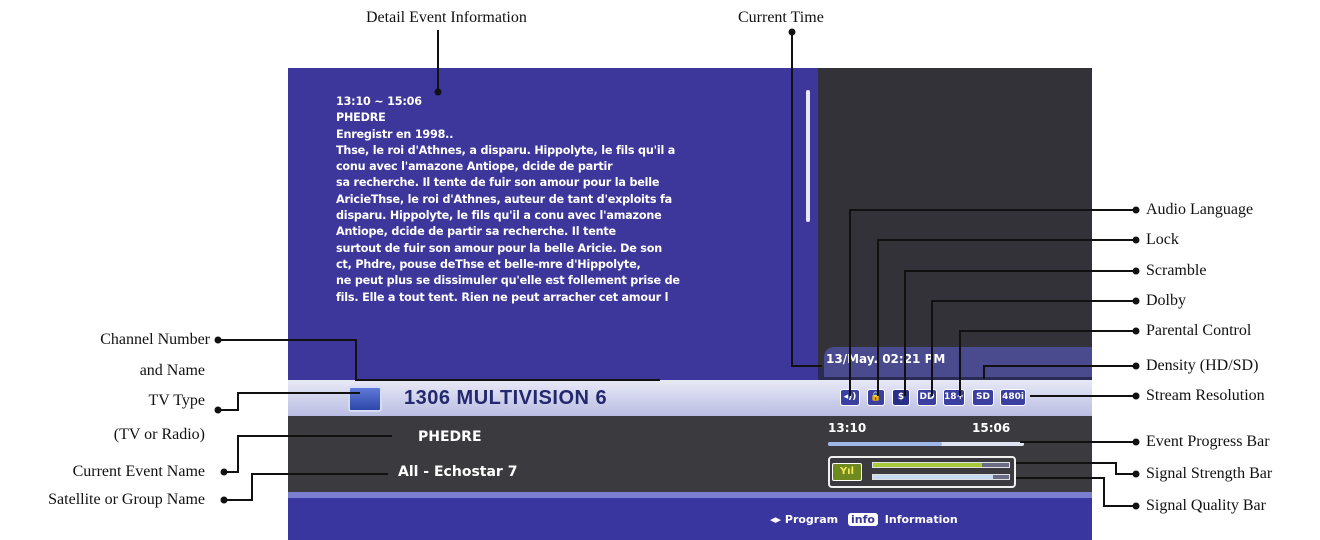 This screenshot has width=1320, height=540. Describe the element at coordinates (155, 339) in the screenshot. I see `callout-channel-number: Channel Number` at that location.